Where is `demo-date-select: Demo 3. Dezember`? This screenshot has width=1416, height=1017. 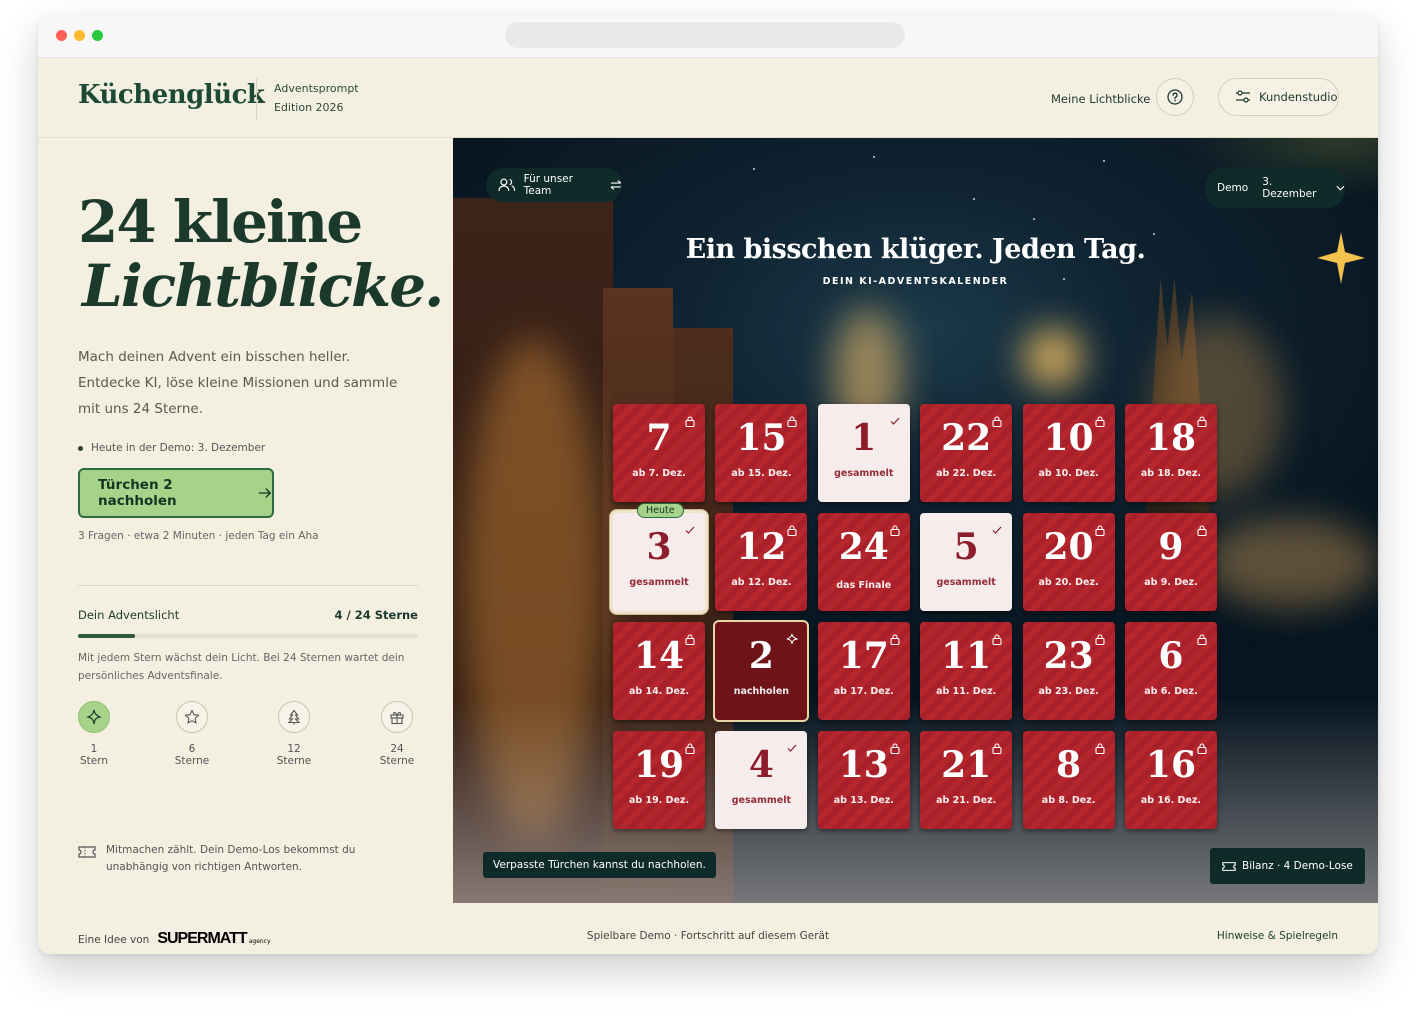
demo-date-select: Demo 3. Dezember is located at coordinates (1275, 188).